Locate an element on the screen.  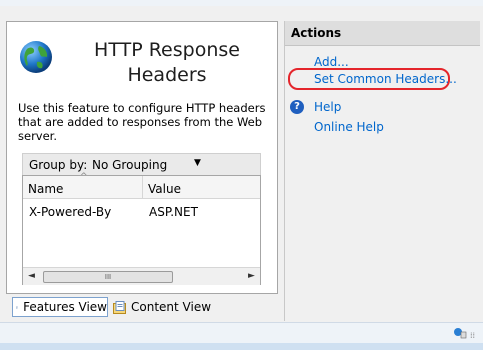
row-name-cell: X-Powered-By is located at coordinates (70, 212).